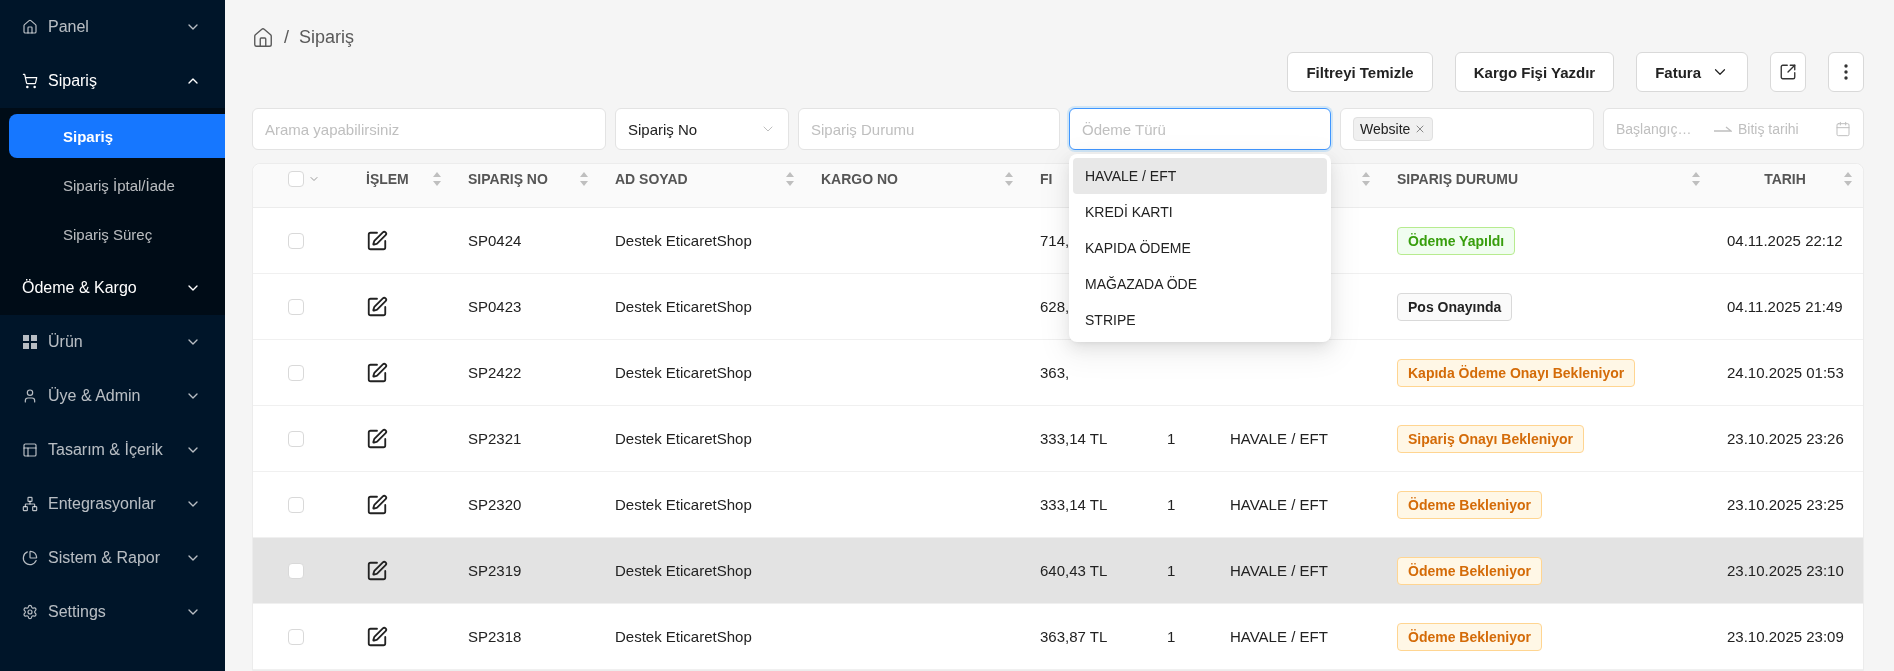 The image size is (1894, 671). What do you see at coordinates (1046, 178) in the screenshot?
I see `column-header: FI` at bounding box center [1046, 178].